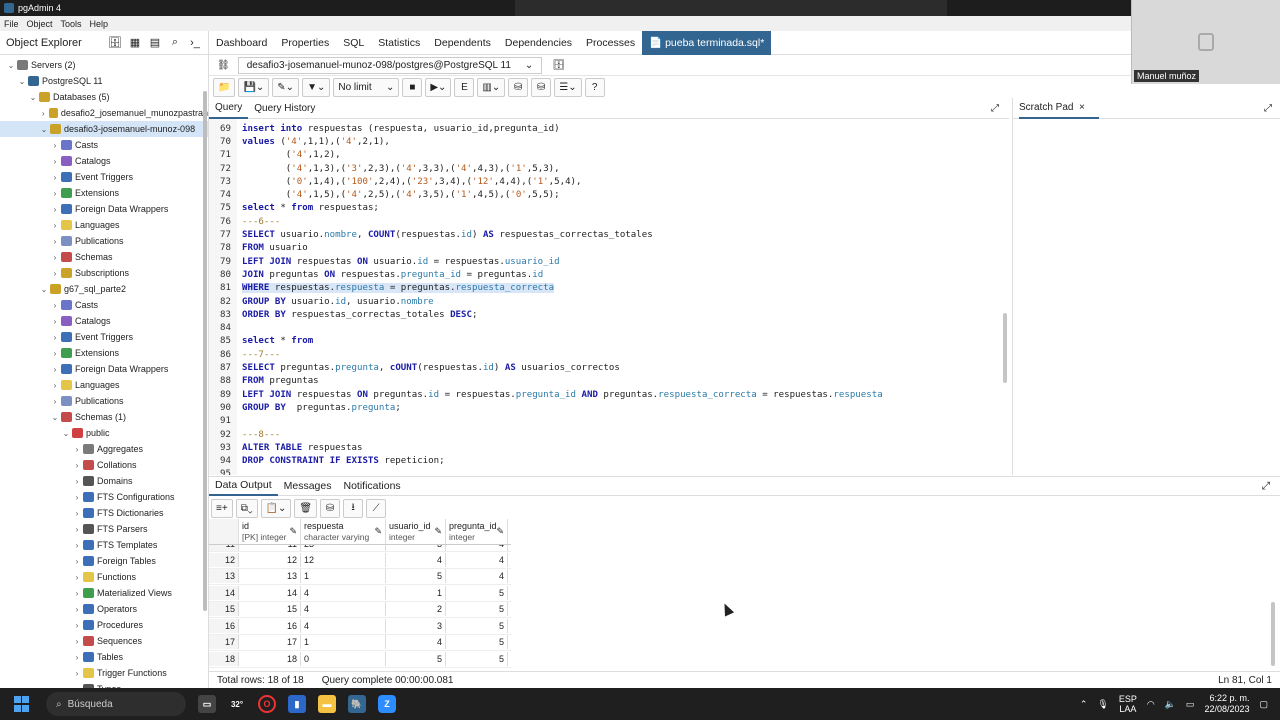 The width and height of the screenshot is (1280, 720). I want to click on tree-item: › Domains, so click(104, 481).